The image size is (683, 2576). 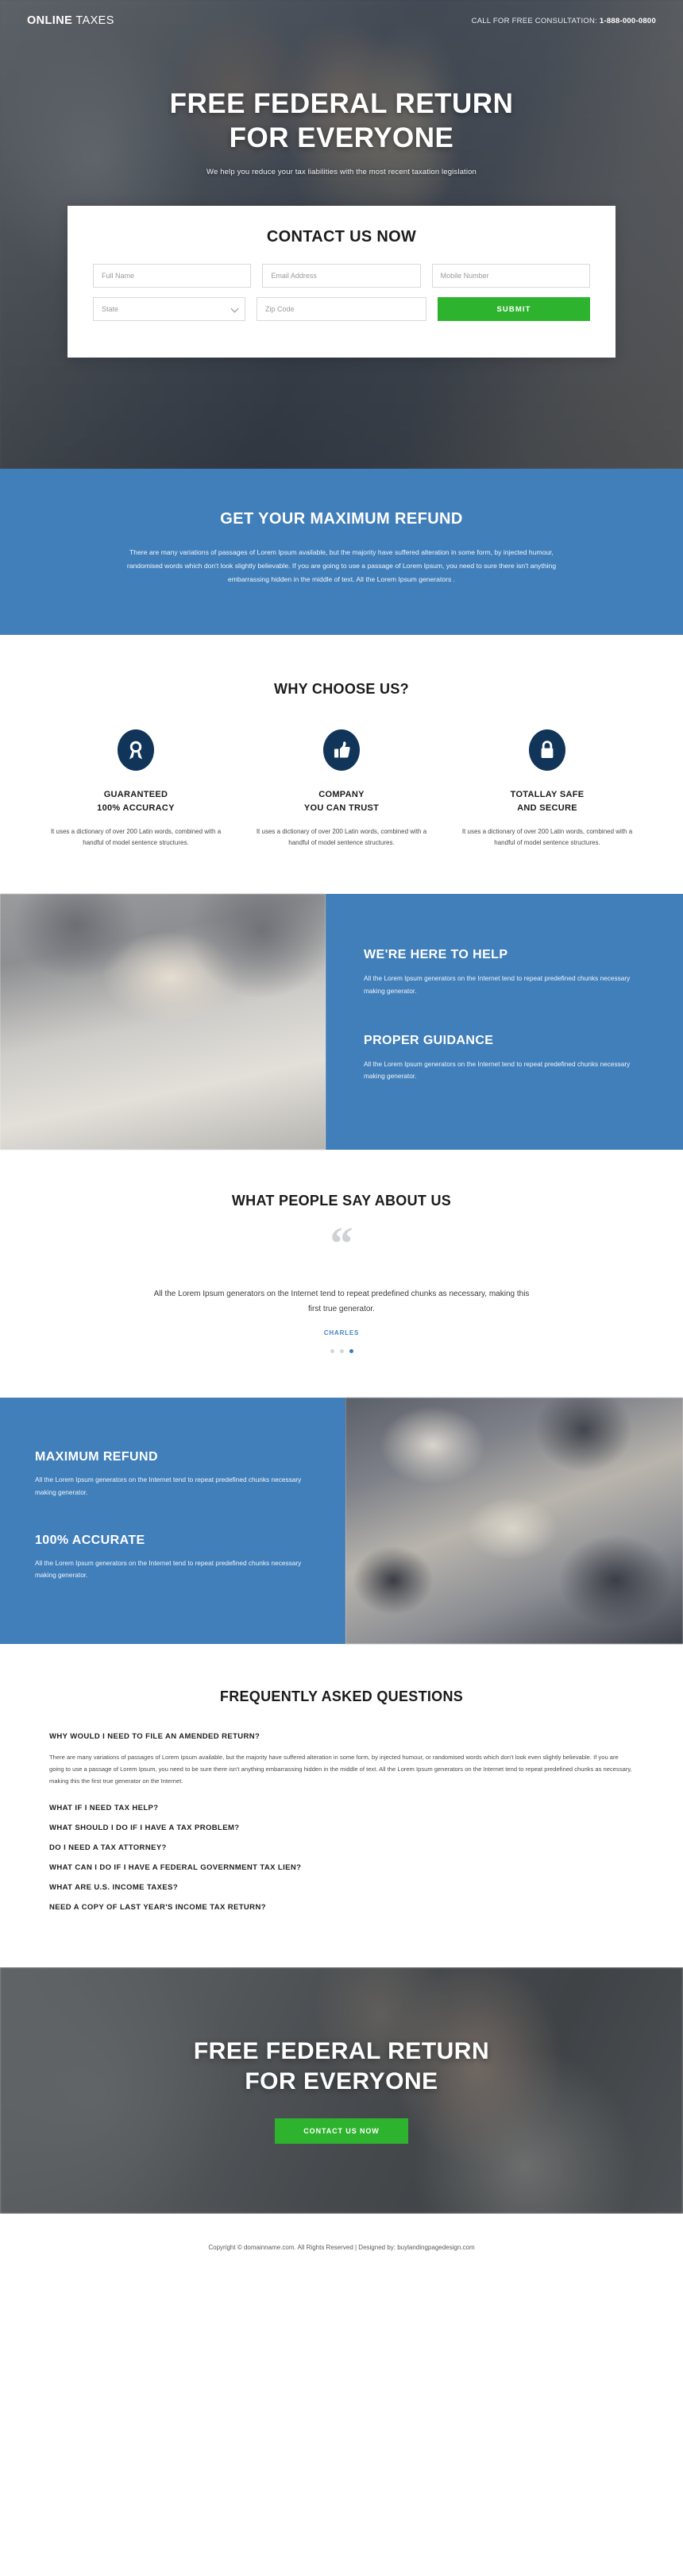 I want to click on help-block1-title: WE'RE HERE TO HELP, so click(x=436, y=955).